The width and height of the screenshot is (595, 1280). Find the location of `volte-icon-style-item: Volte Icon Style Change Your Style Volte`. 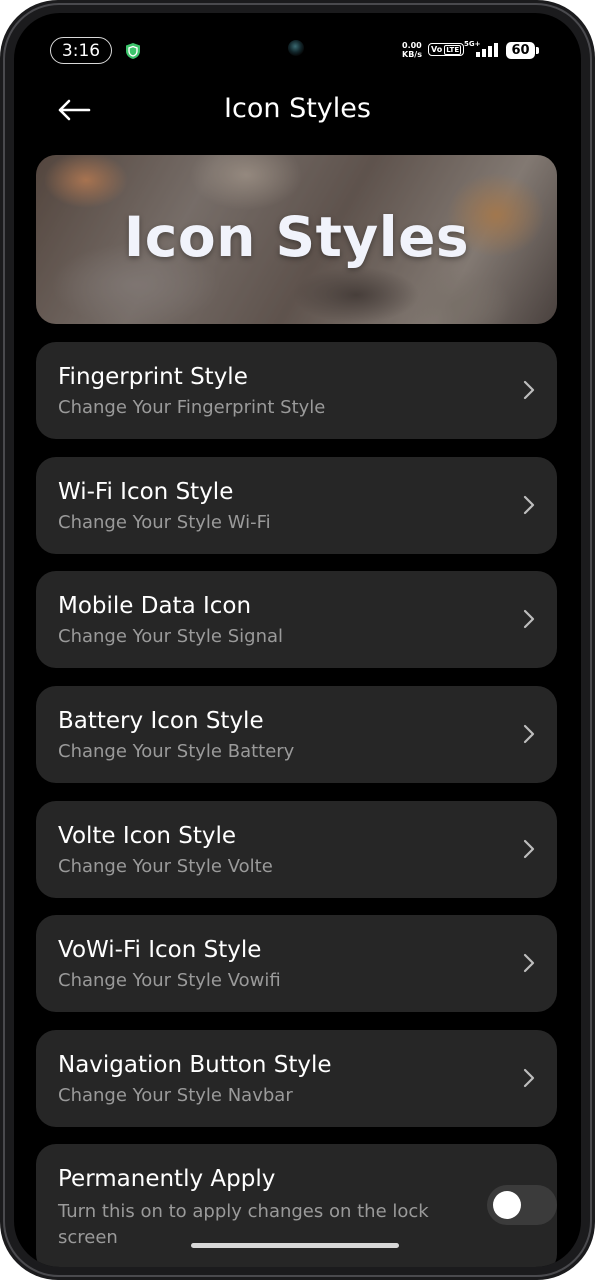

volte-icon-style-item: Volte Icon Style Change Your Style Volte is located at coordinates (296, 849).